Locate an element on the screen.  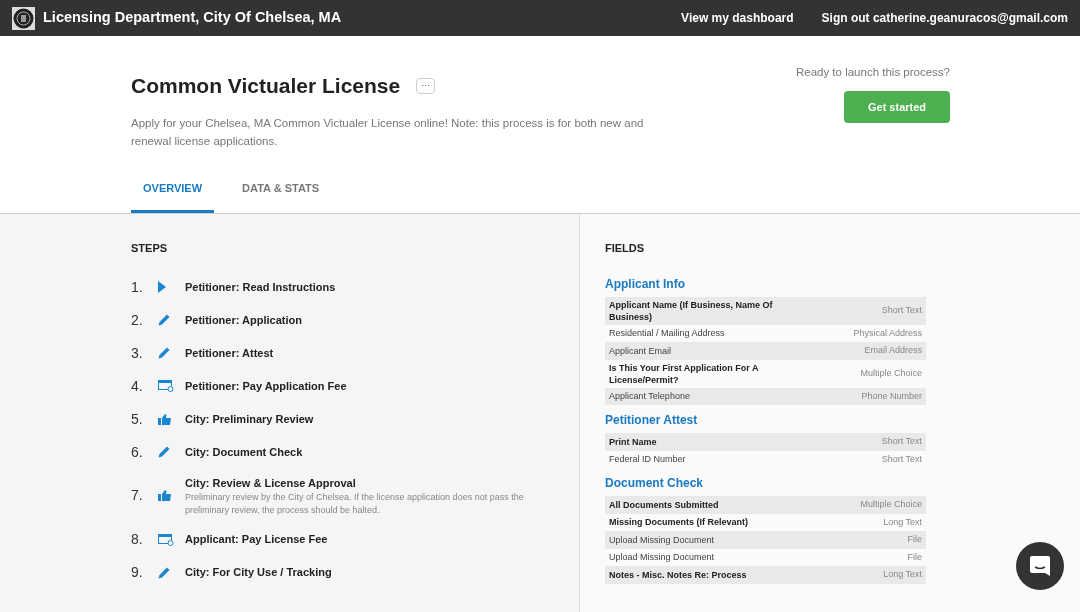
step-title: Petitioner: Read Instructions is located at coordinates (260, 287).